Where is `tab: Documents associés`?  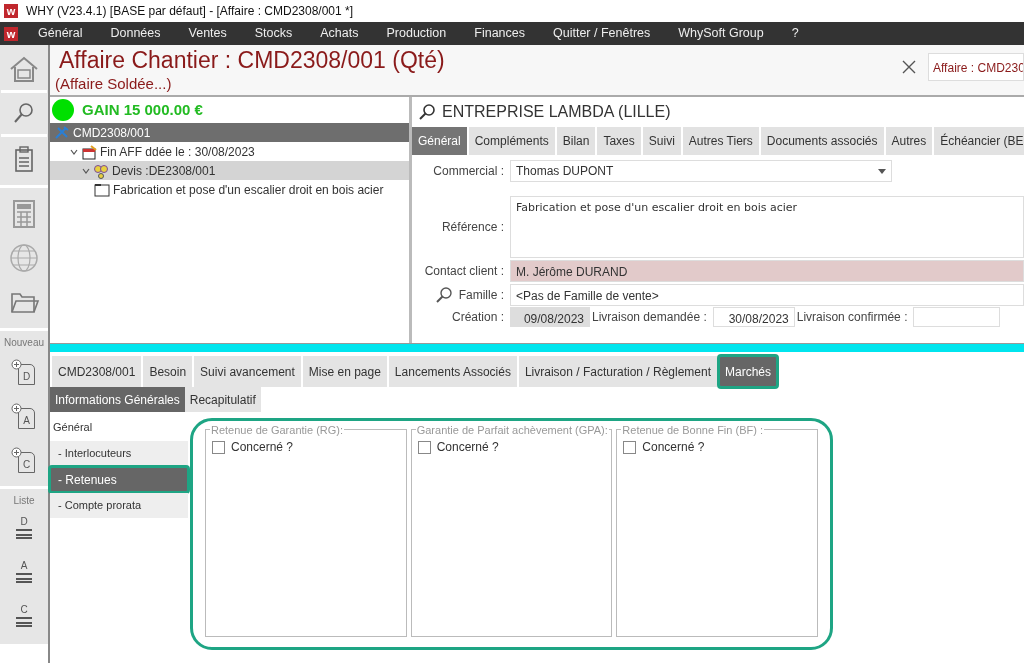 tab: Documents associés is located at coordinates (823, 141).